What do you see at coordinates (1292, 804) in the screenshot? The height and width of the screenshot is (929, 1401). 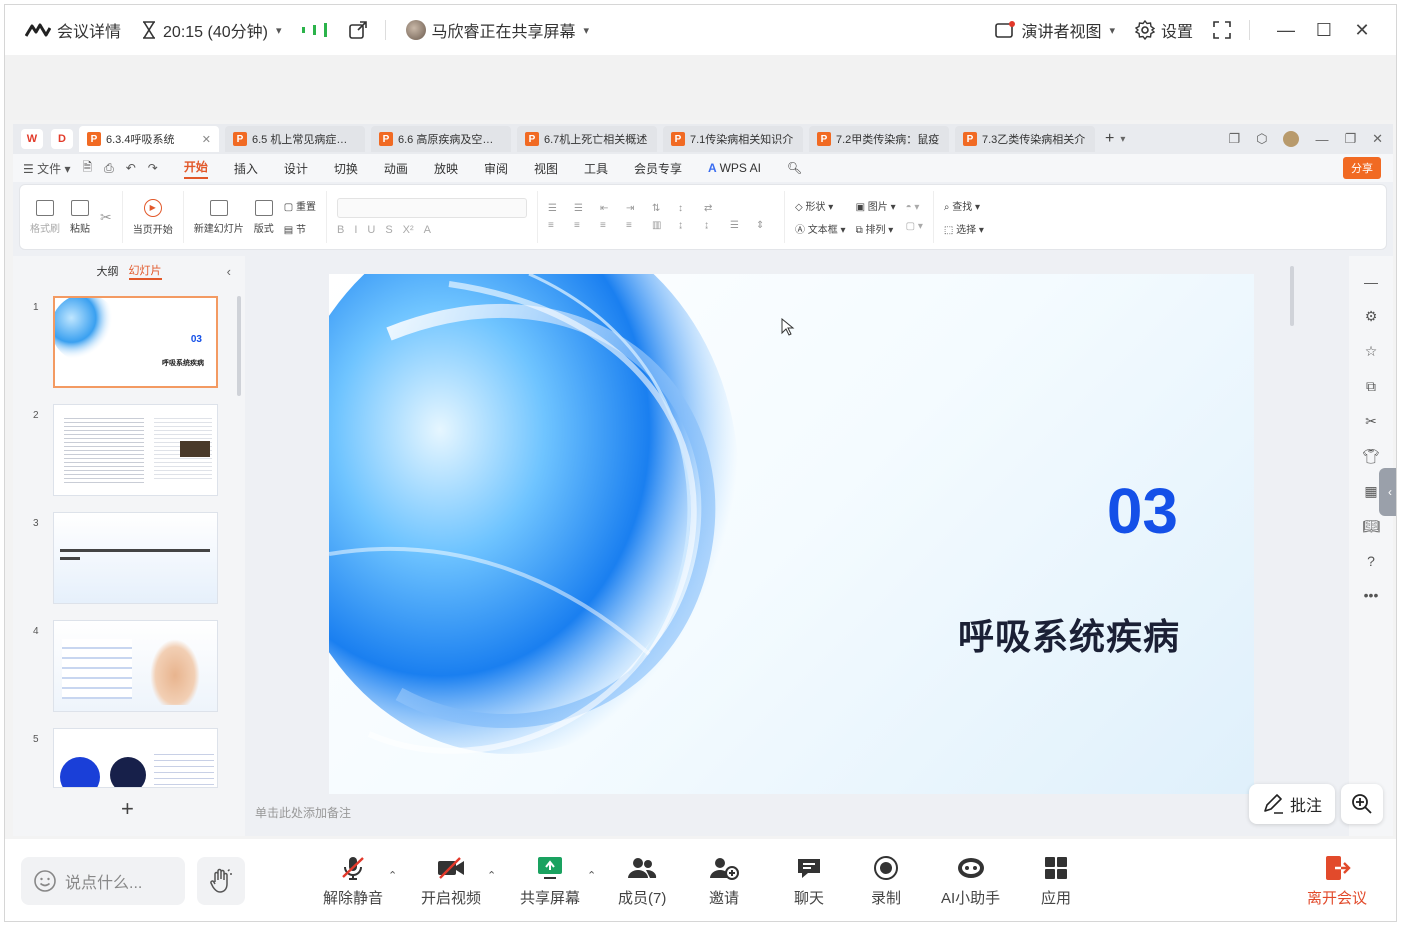 I see `annotate-button: 批注` at bounding box center [1292, 804].